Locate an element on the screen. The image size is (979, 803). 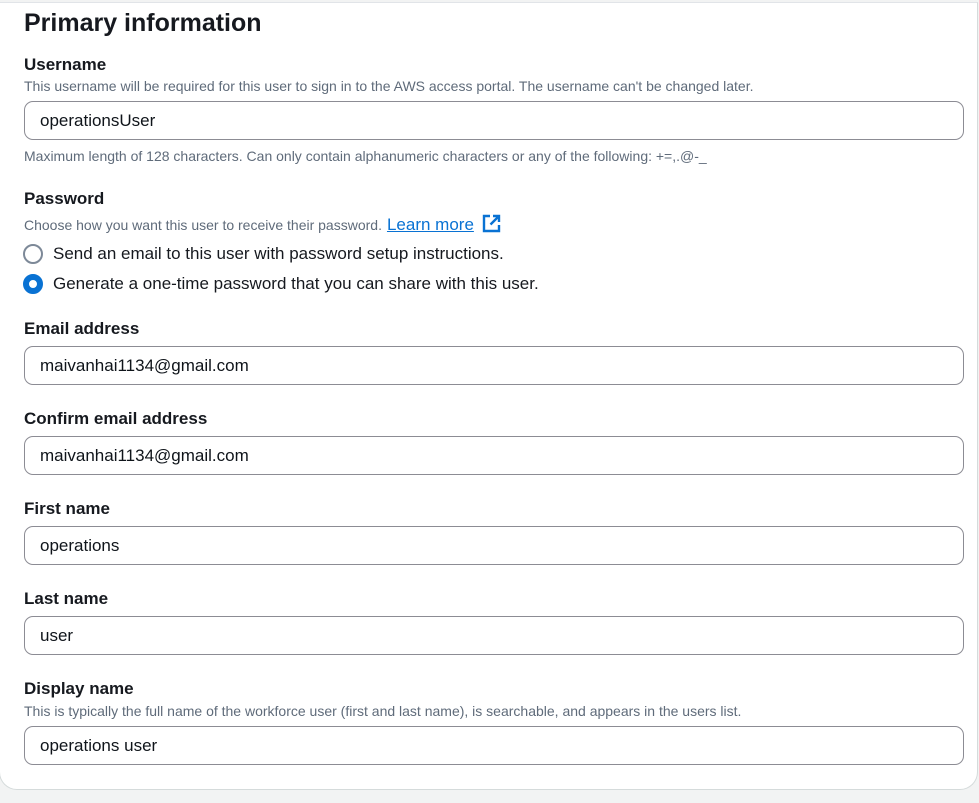
section-title: Primary information is located at coordinates (143, 23).